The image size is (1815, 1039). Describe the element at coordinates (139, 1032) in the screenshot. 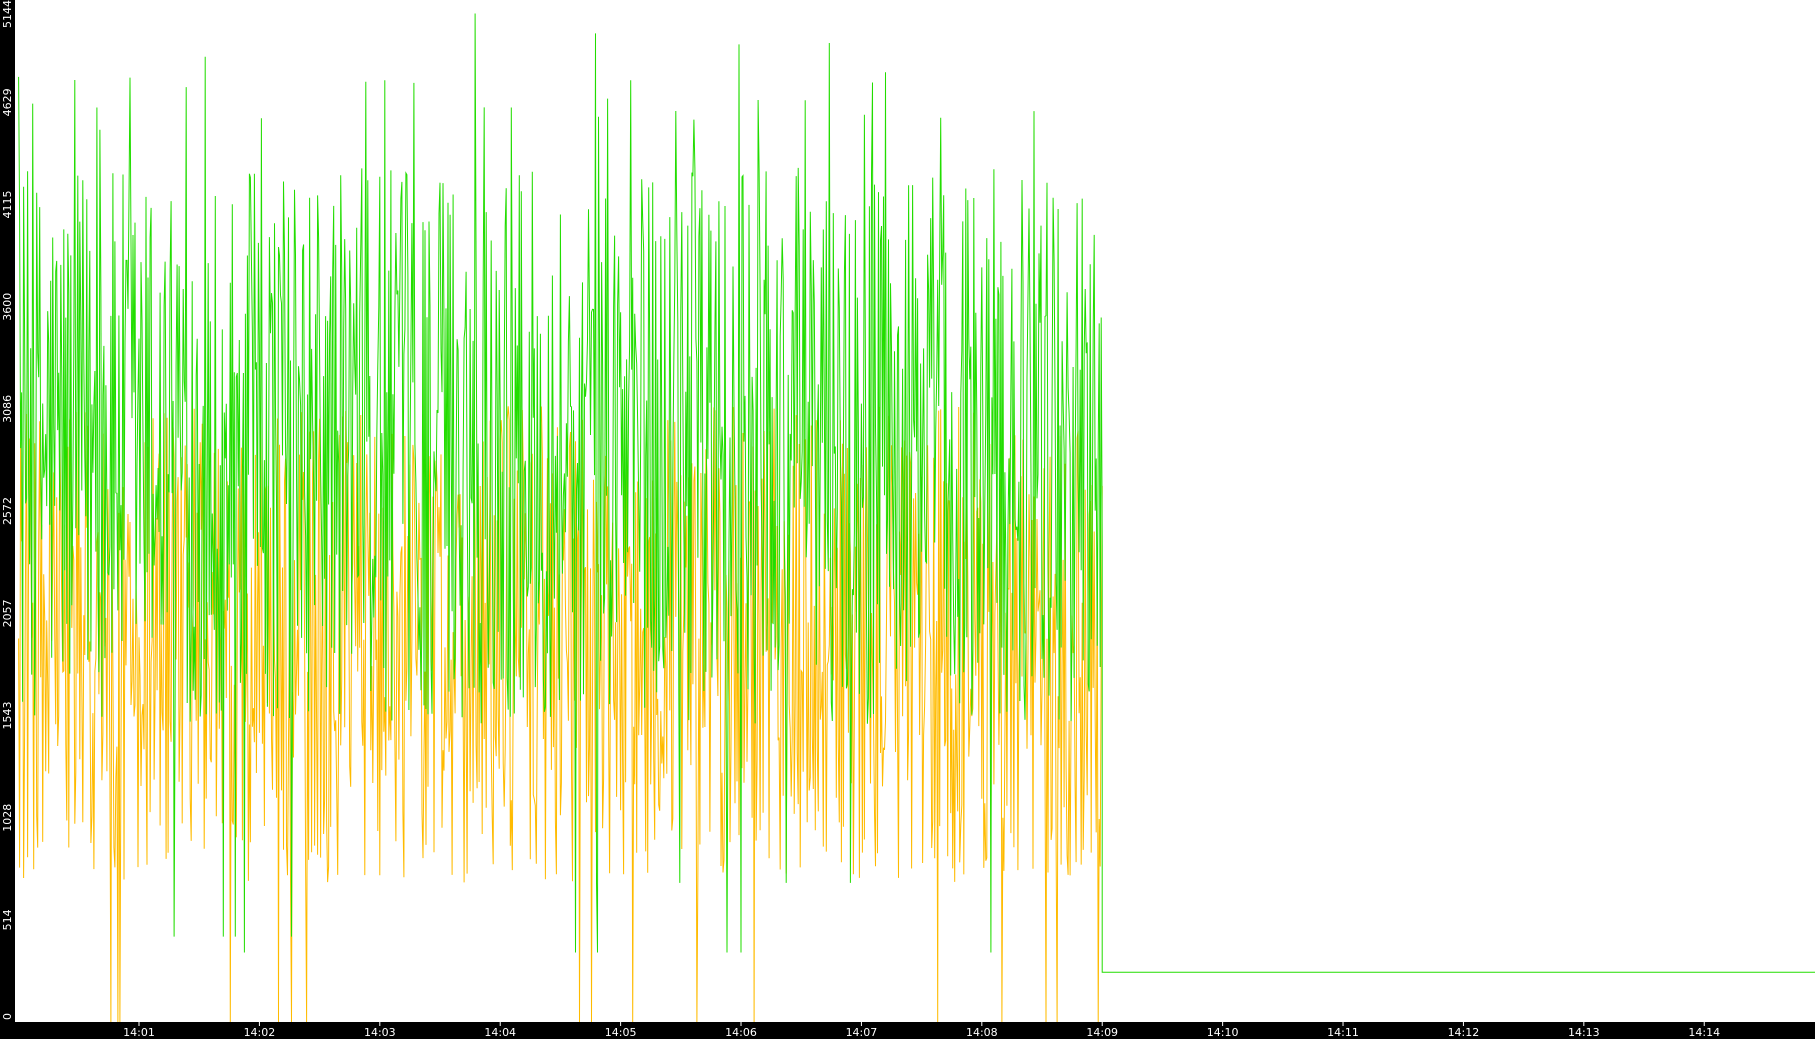

I see `x-tick-label: 14:01` at that location.